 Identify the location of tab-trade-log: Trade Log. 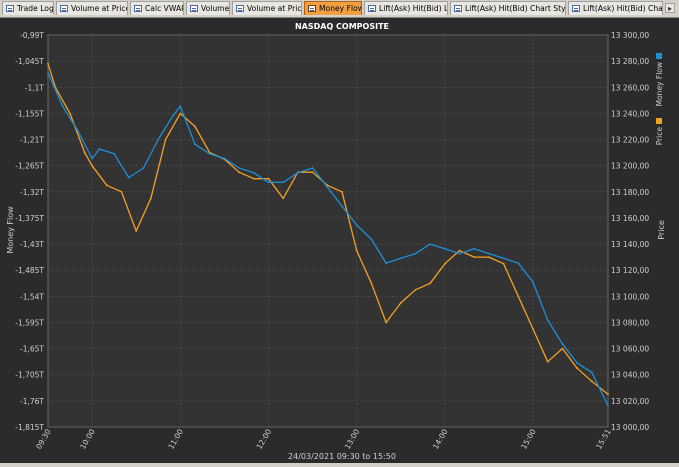
(28, 8).